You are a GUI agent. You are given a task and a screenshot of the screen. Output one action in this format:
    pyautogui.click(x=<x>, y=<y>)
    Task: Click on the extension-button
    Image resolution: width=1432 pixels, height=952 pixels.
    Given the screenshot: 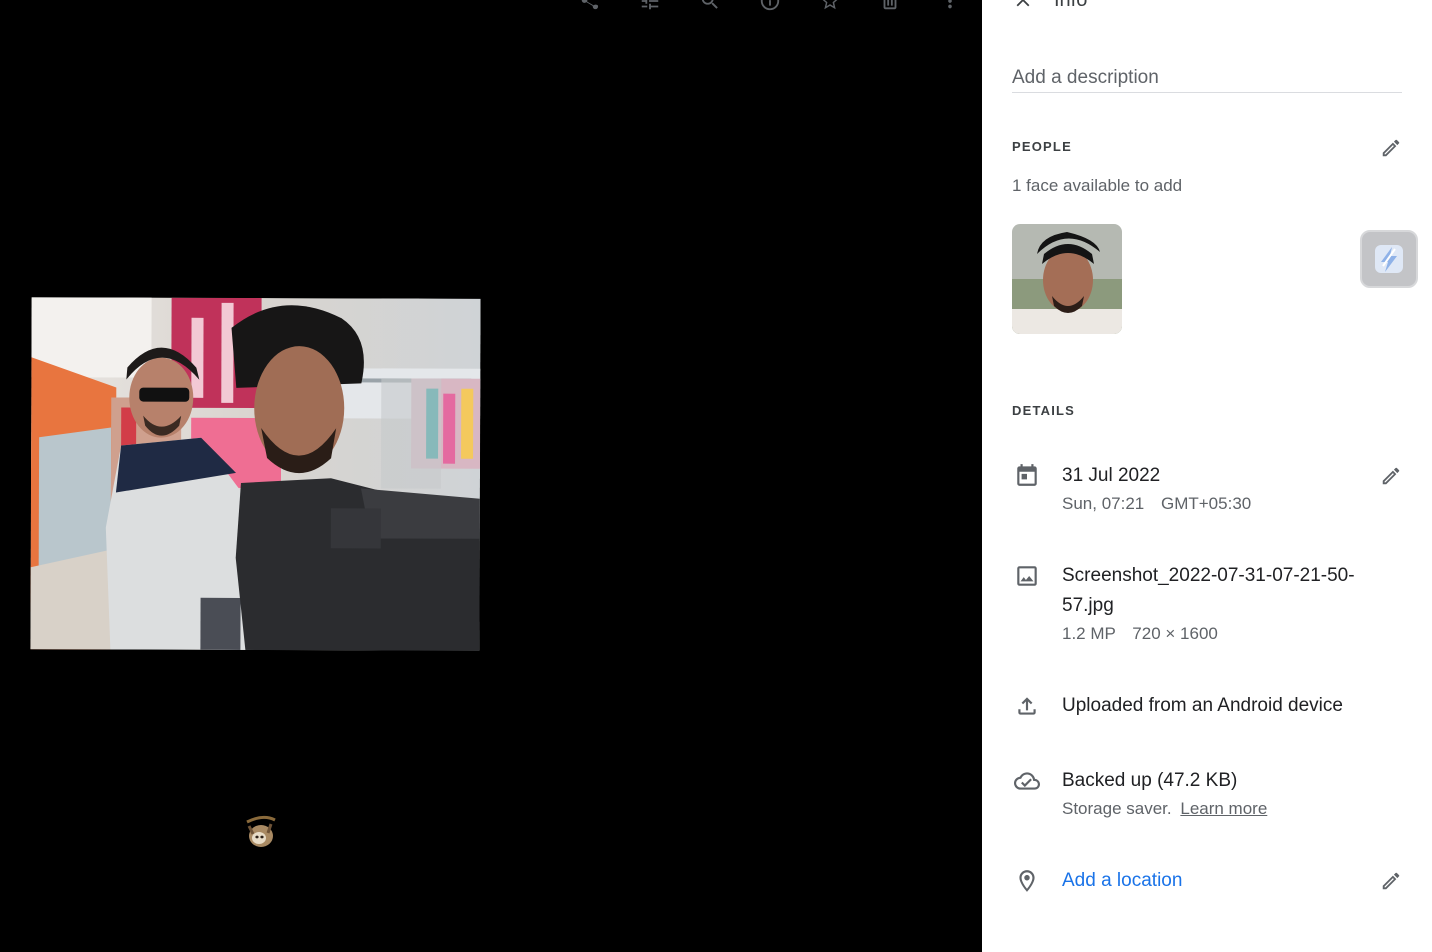 What is the action you would take?
    pyautogui.click(x=1389, y=259)
    